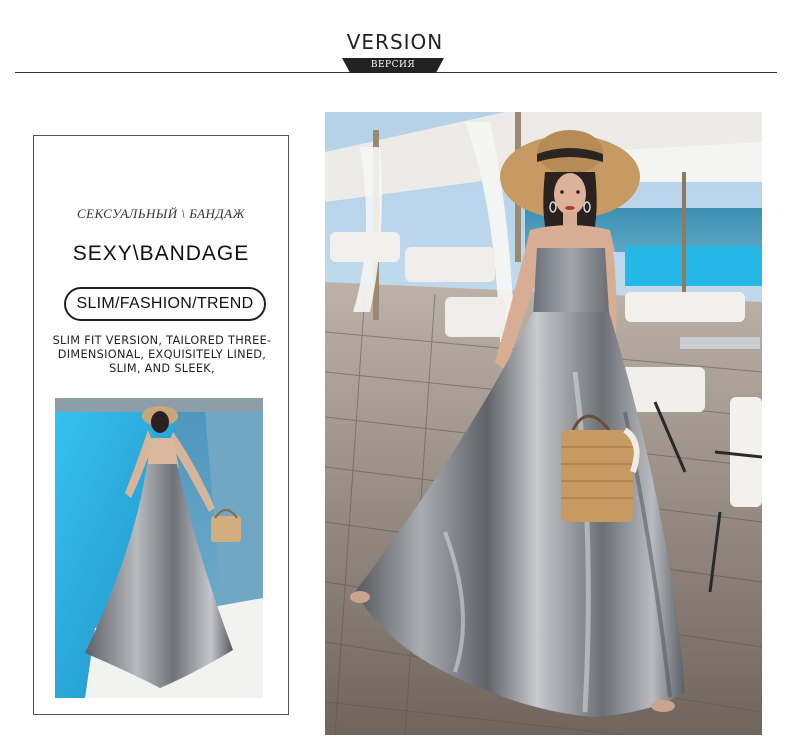 Image resolution: width=790 pixels, height=753 pixels. I want to click on back-view-photo, so click(159, 548).